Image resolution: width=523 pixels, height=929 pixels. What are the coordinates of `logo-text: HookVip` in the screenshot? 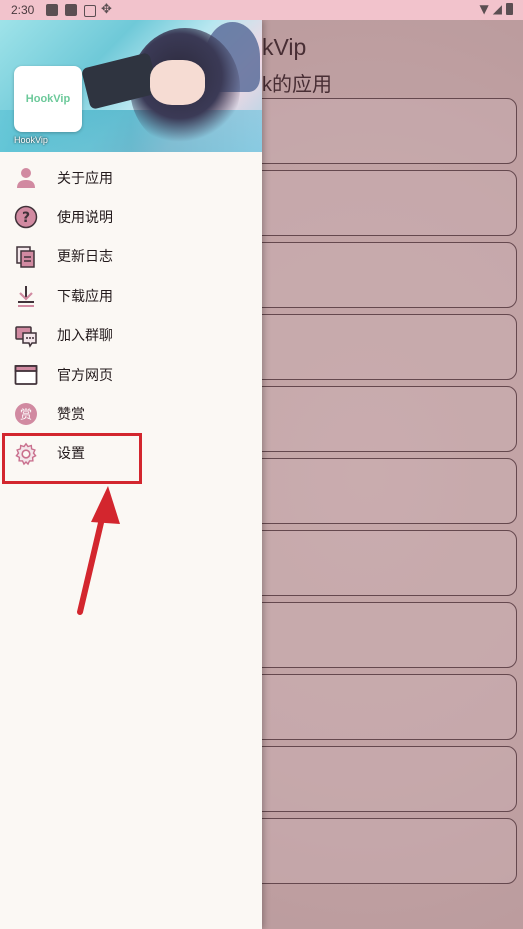 It's located at (48, 99).